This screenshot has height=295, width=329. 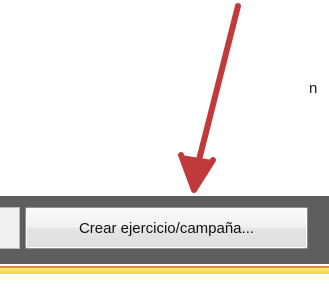 I want to click on cut-off-text-fragment: n, so click(x=313, y=88).